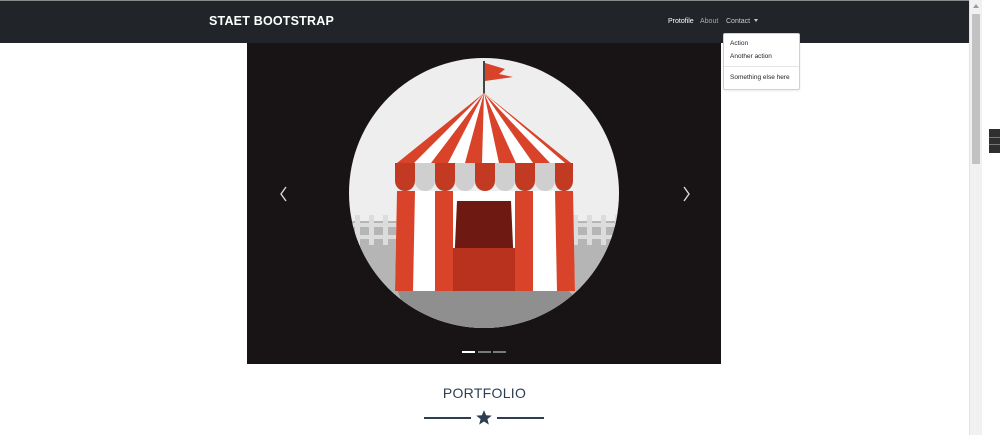  I want to click on dropdown-item-something-else: Something else here, so click(760, 77).